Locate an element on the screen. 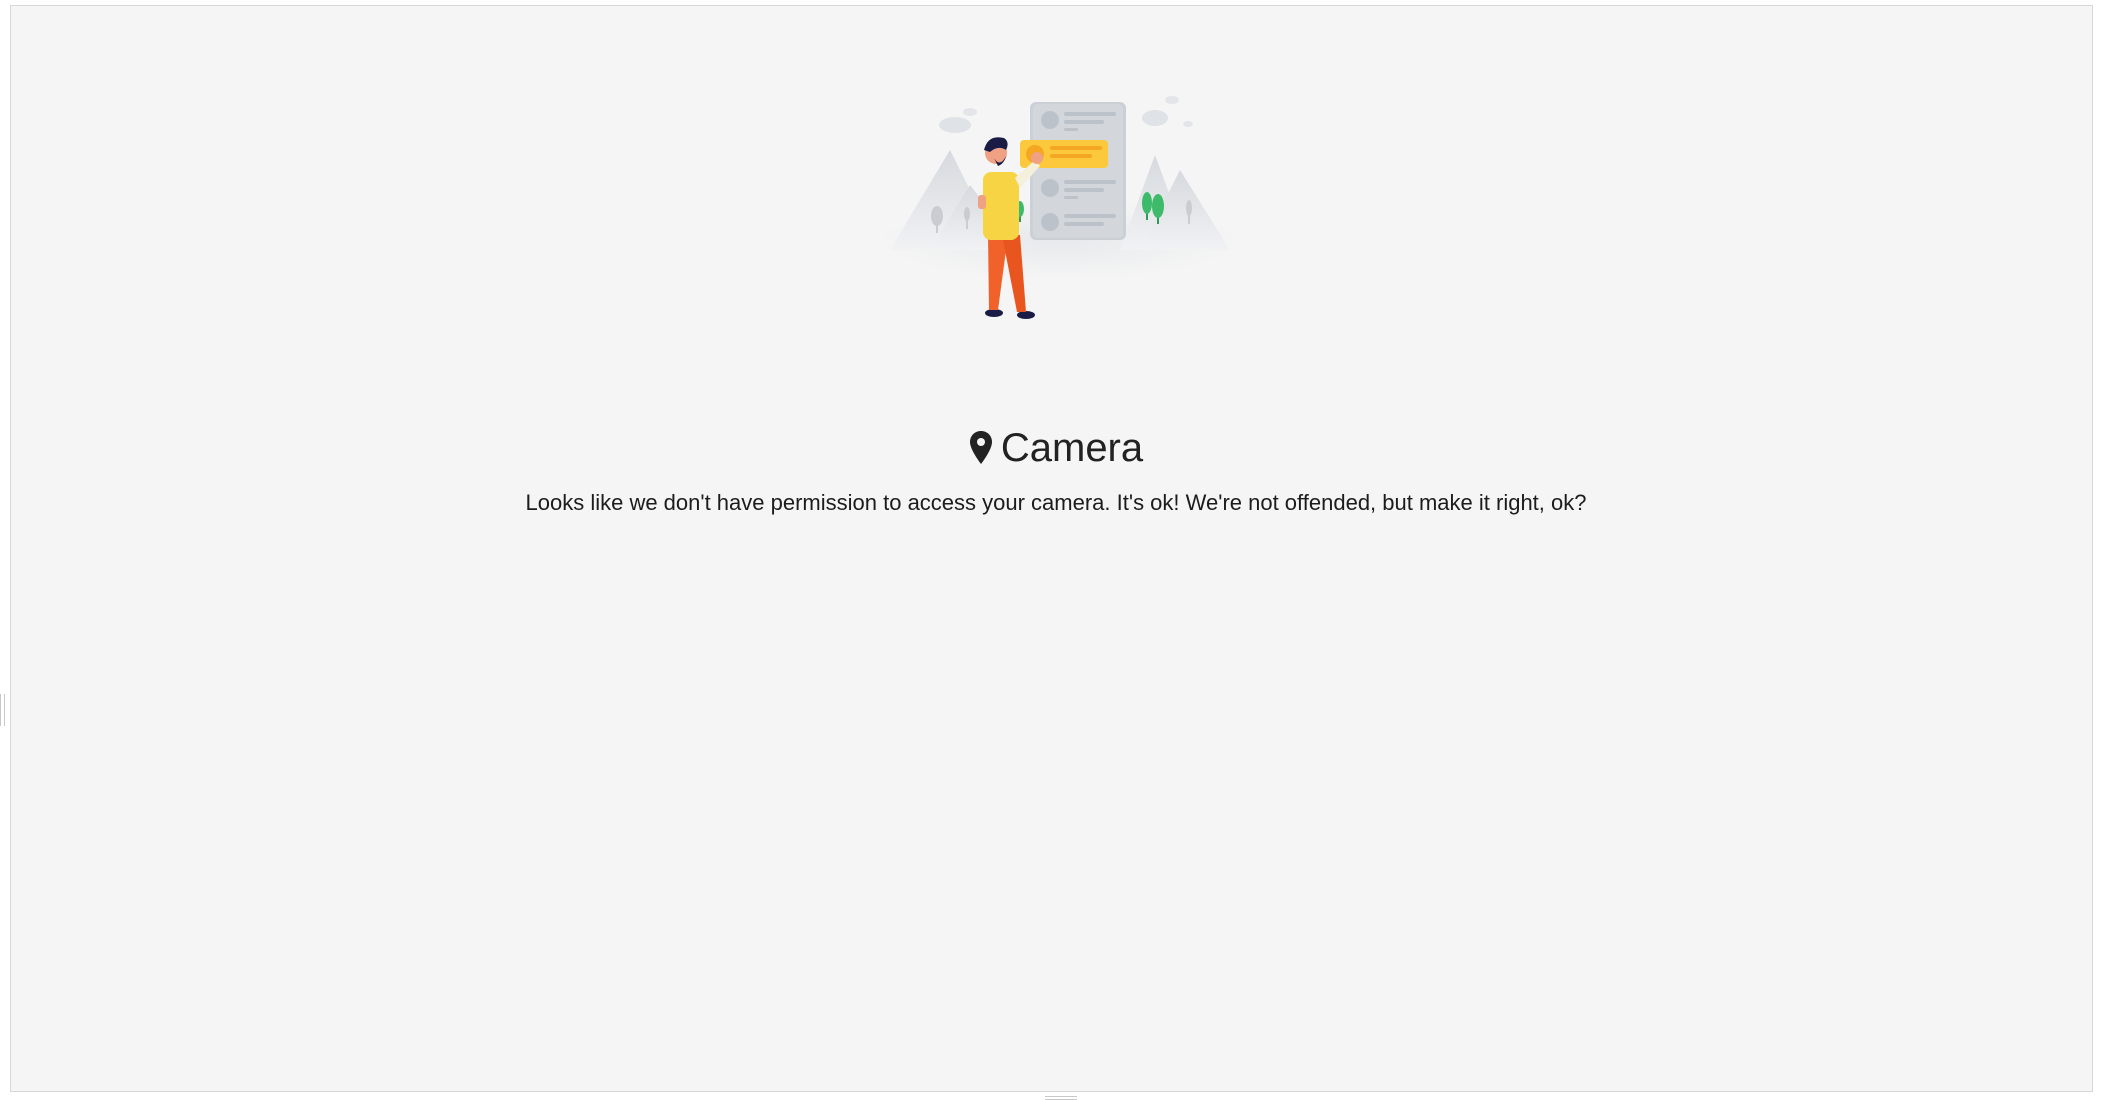  location-pin-icon is located at coordinates (980, 447).